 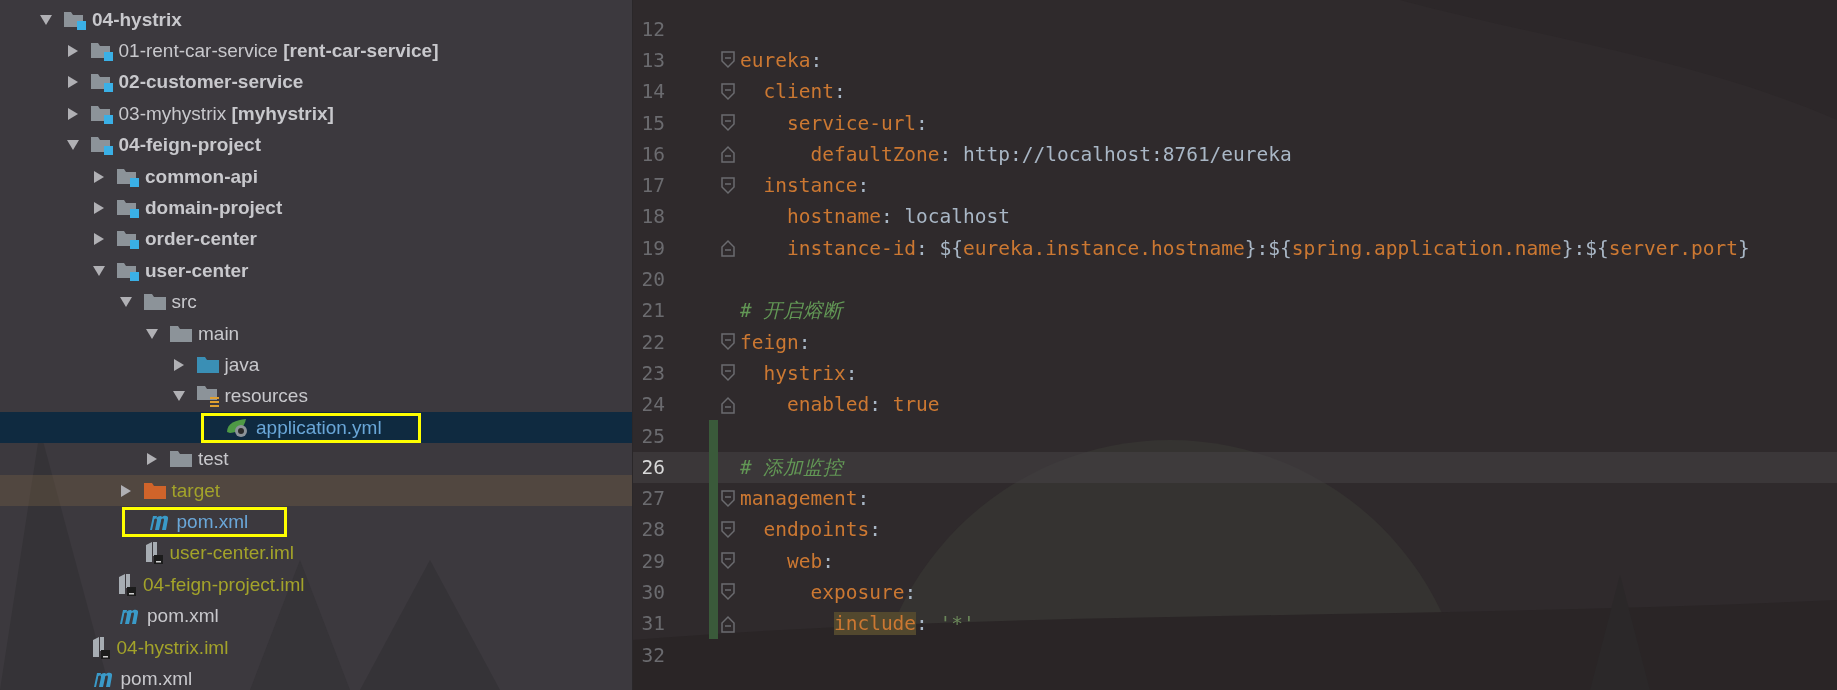 What do you see at coordinates (219, 333) in the screenshot?
I see `tree-item-label: main` at bounding box center [219, 333].